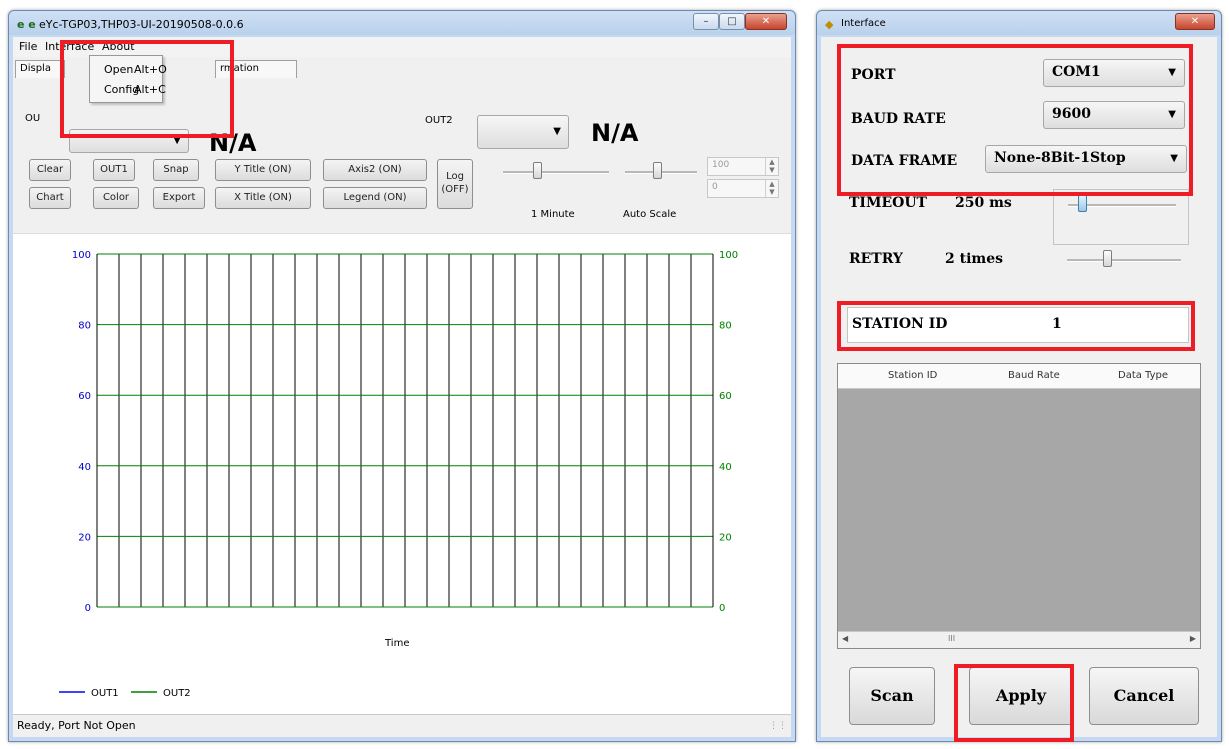 This screenshot has height=749, width=1229. I want to click on y2-tick-labels: 0 20 40 60 80 100, so click(728, 432).